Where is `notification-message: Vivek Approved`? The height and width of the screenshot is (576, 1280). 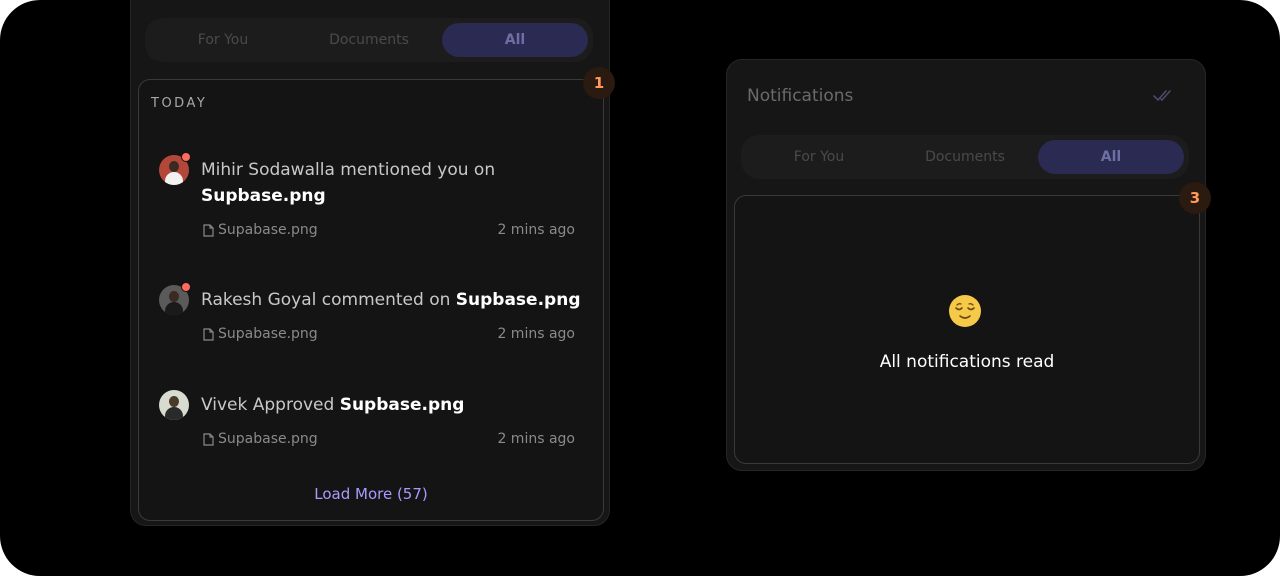 notification-message: Vivek Approved is located at coordinates (270, 405).